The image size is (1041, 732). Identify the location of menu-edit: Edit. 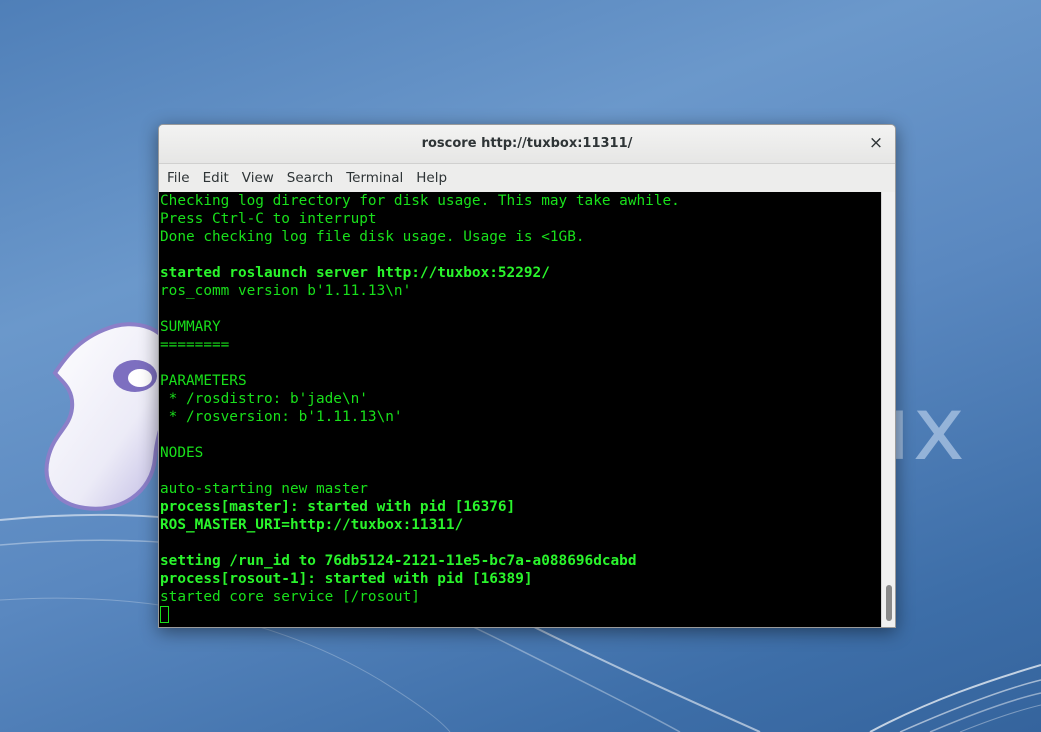
(216, 178).